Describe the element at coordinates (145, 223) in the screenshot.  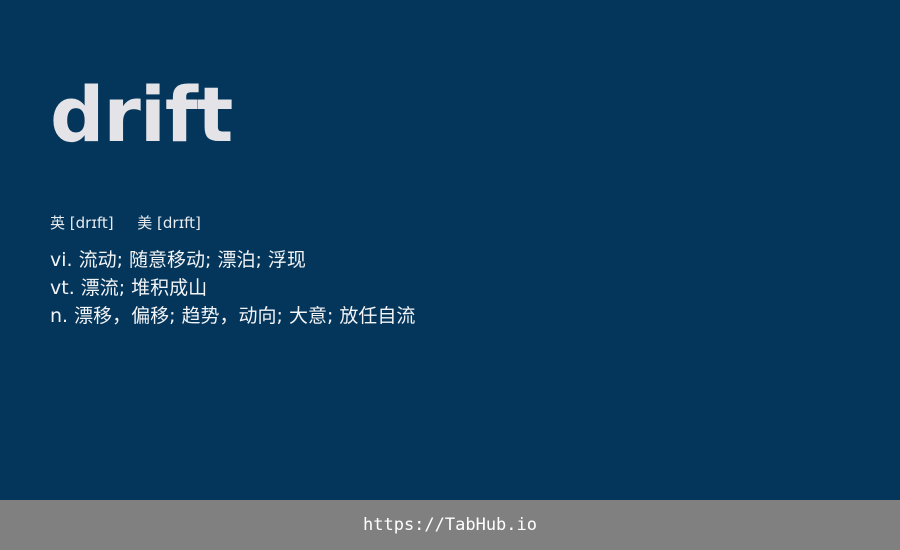
I see `us-label: 美` at that location.